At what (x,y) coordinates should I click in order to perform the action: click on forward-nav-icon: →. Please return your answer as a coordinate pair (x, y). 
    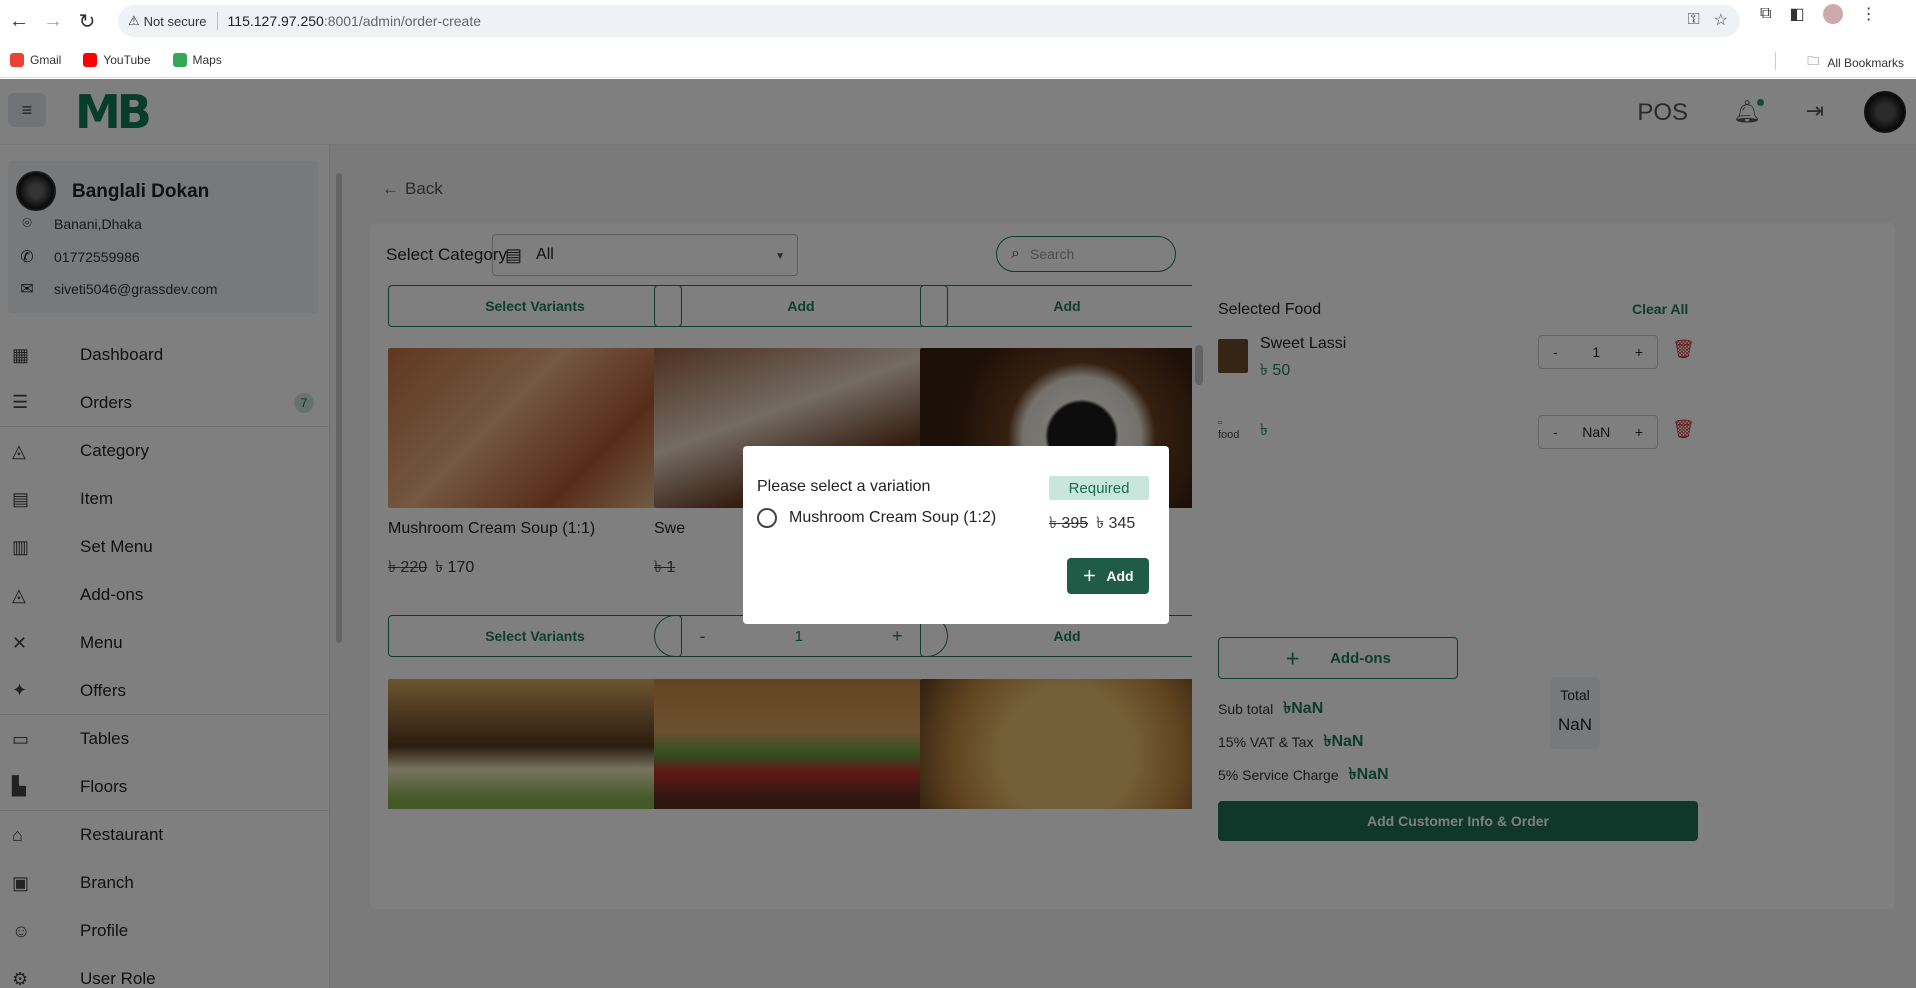
    Looking at the image, I should click on (53, 21).